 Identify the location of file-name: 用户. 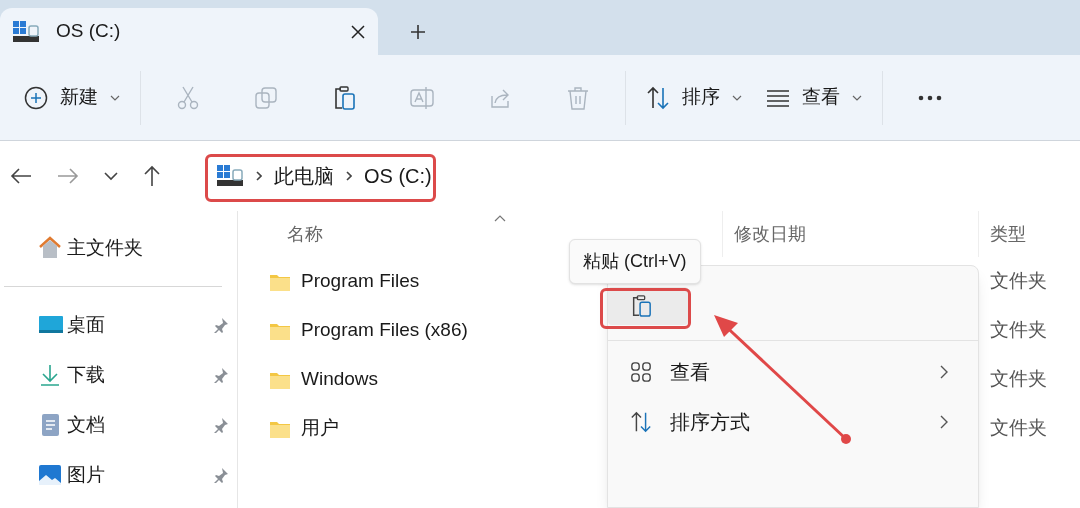
(320, 428).